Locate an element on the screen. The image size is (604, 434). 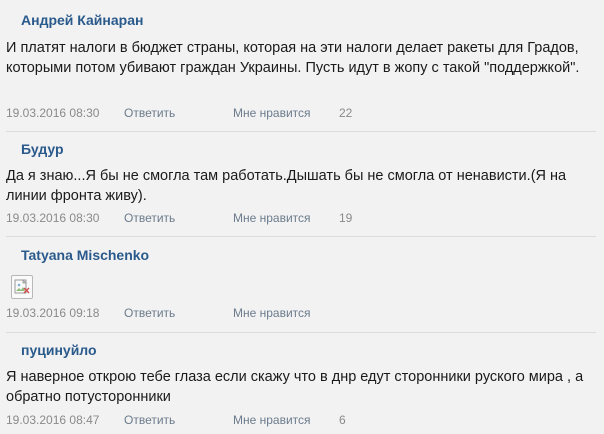
broken-image-icon is located at coordinates (22, 287).